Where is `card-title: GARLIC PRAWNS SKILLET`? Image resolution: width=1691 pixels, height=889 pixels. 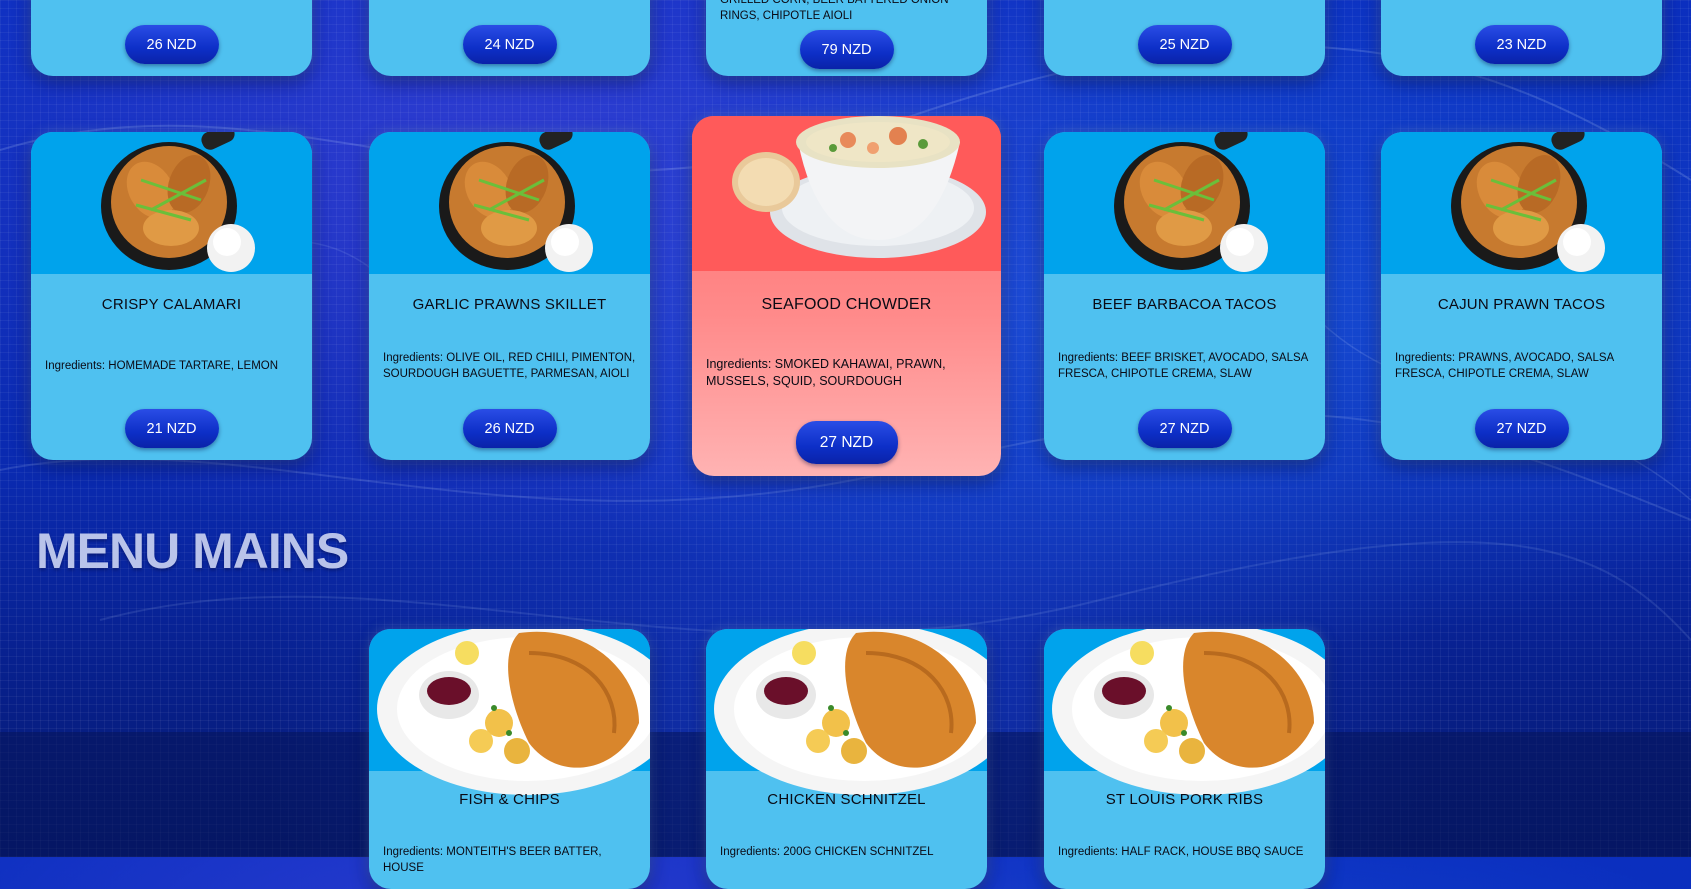
card-title: GARLIC PRAWNS SKILLET is located at coordinates (509, 304).